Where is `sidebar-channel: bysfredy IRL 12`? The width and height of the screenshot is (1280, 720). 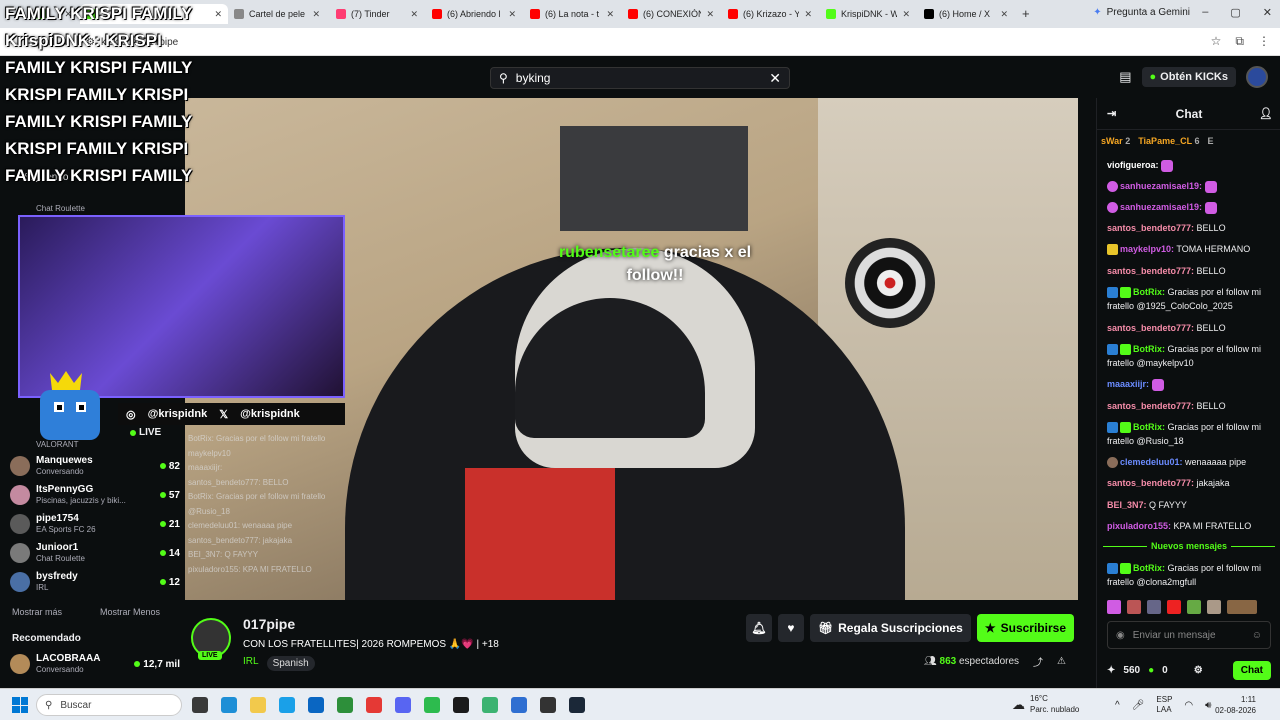 sidebar-channel: bysfredy IRL 12 is located at coordinates (95, 582).